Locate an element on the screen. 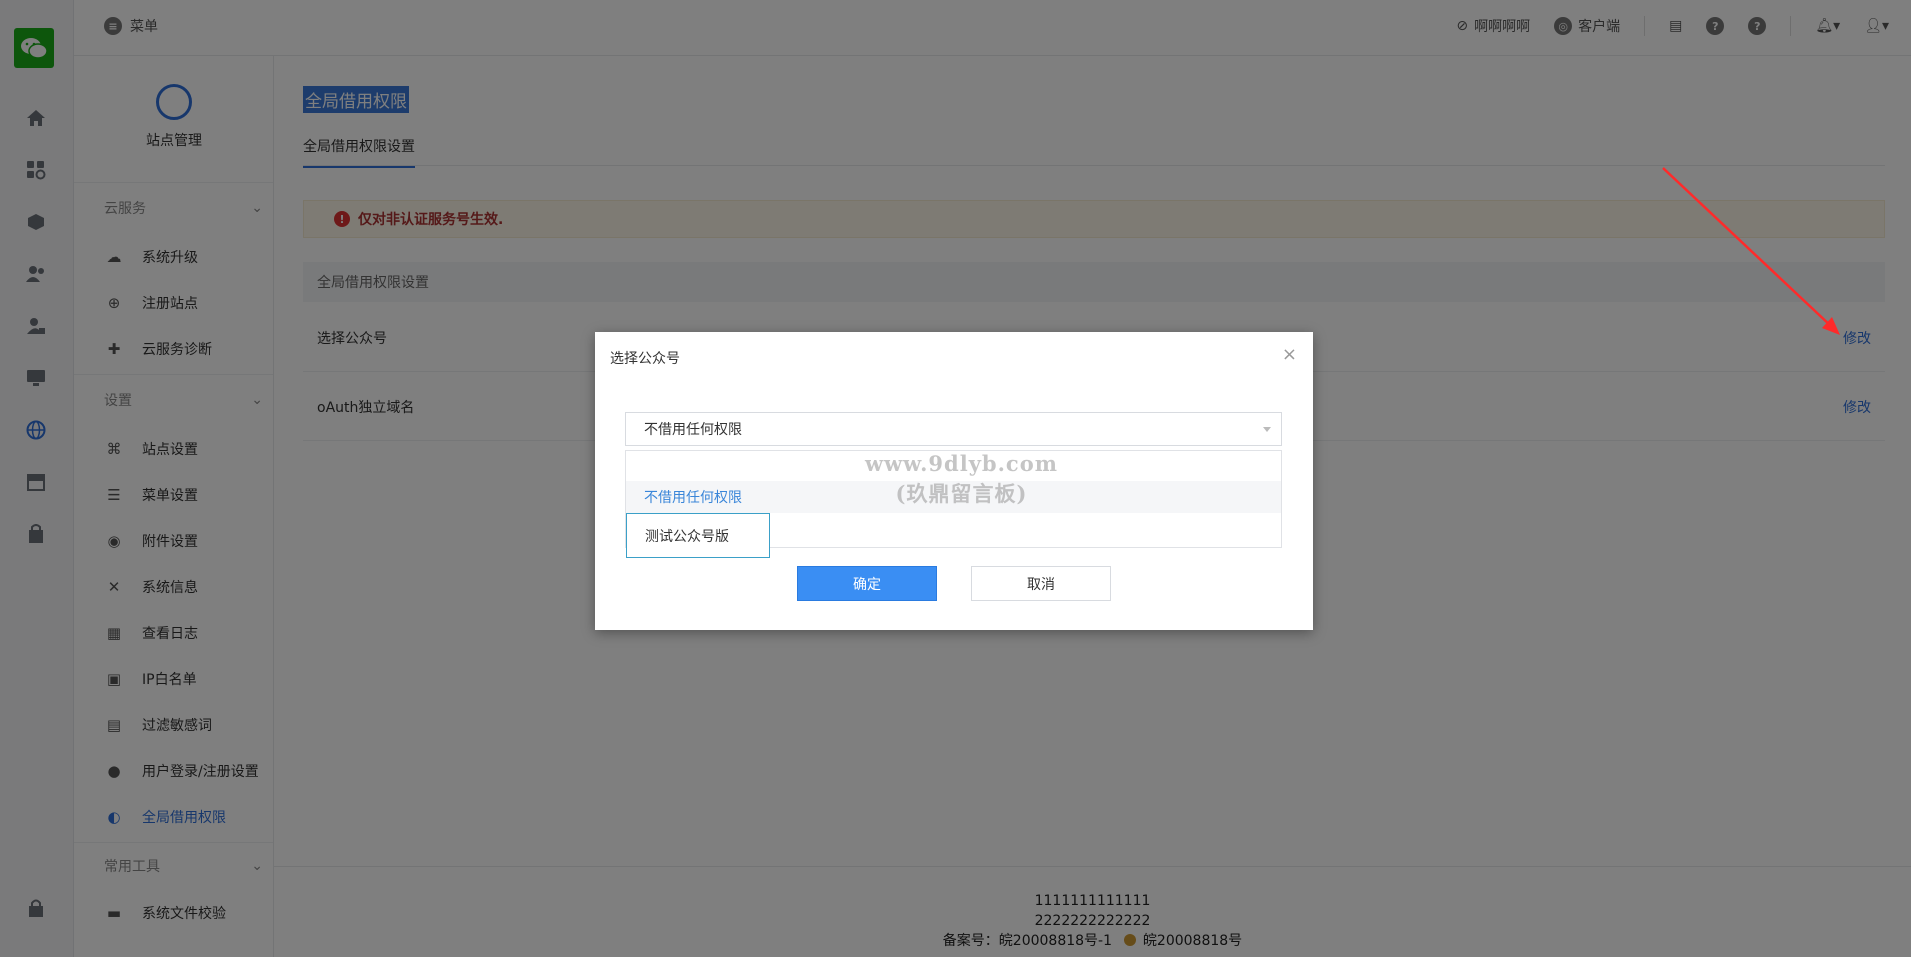  select-value: 不借用任何权限 is located at coordinates (693, 430).